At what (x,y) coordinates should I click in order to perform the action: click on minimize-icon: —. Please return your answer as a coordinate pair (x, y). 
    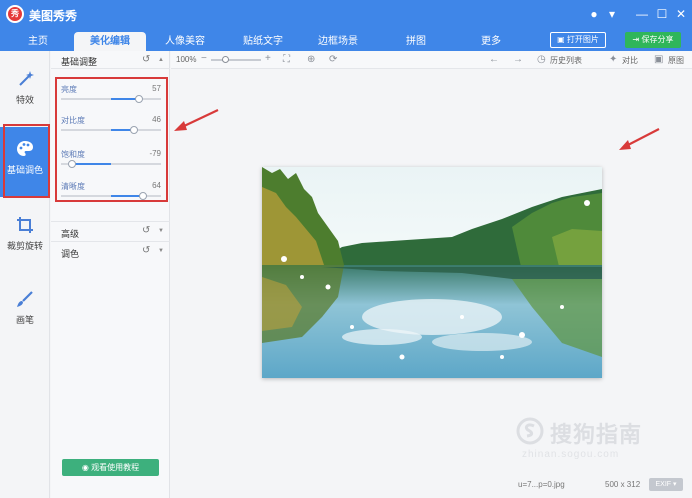
    Looking at the image, I should click on (642, 14).